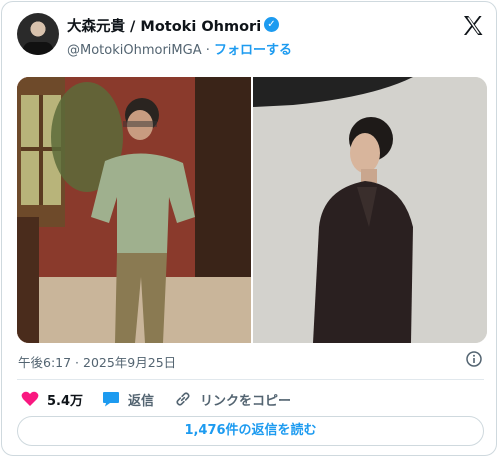 This screenshot has width=500, height=459. What do you see at coordinates (141, 401) in the screenshot?
I see `reply-label: 返信` at bounding box center [141, 401].